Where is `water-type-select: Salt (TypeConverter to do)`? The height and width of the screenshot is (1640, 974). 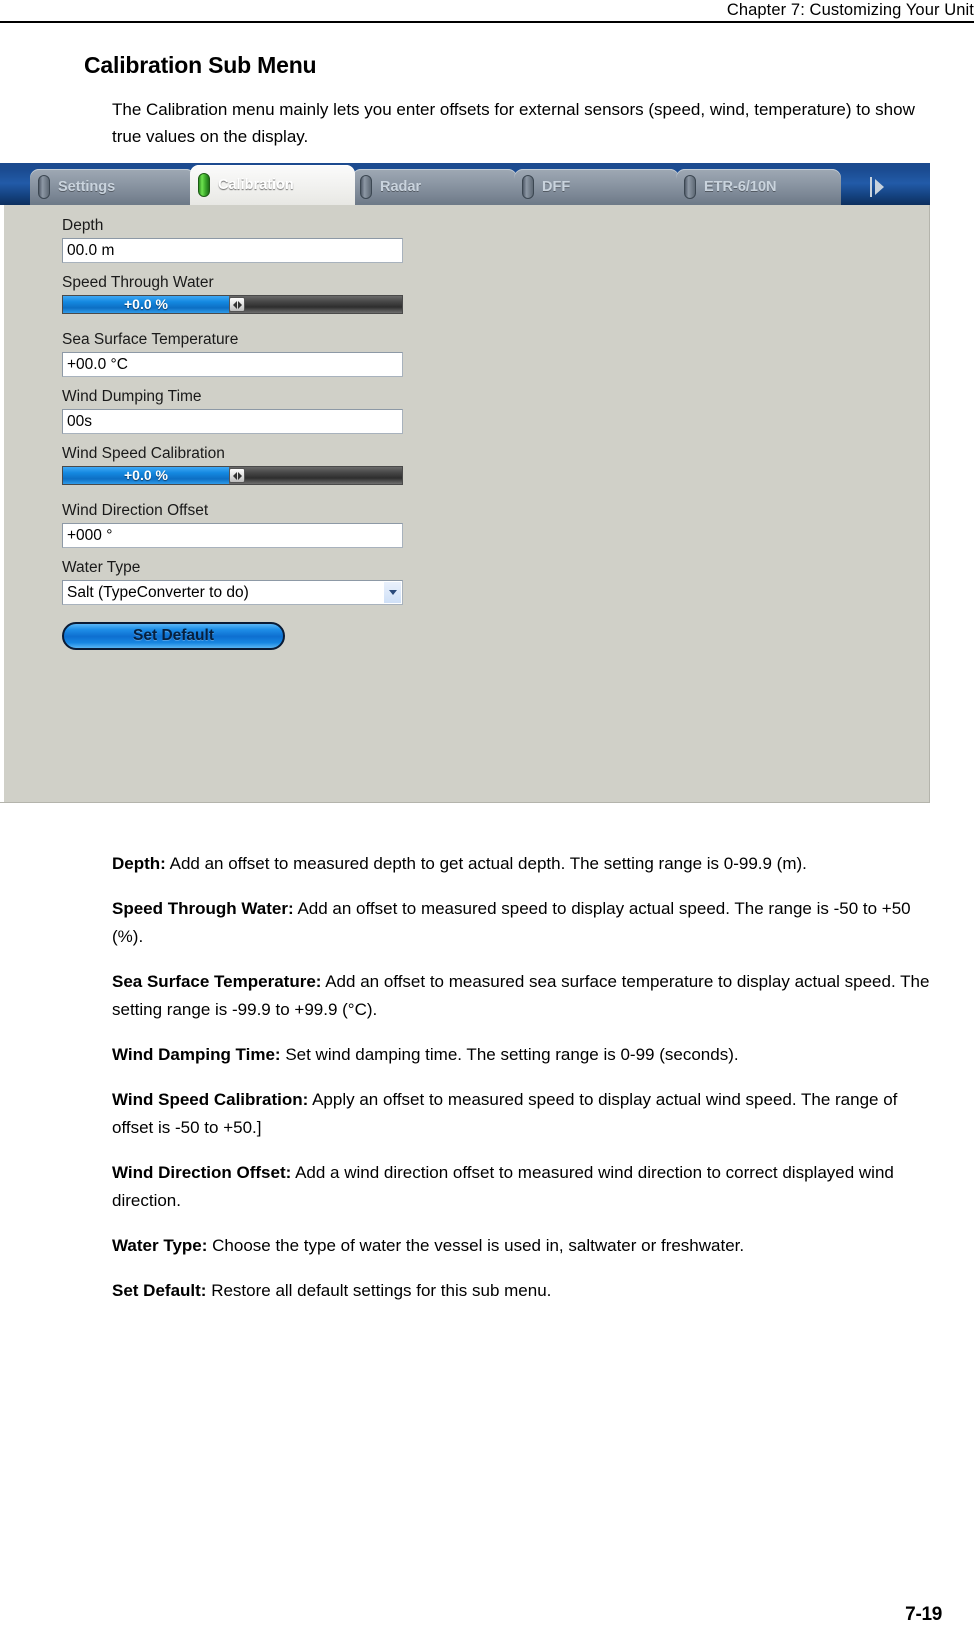
water-type-select: Salt (TypeConverter to do) is located at coordinates (232, 592).